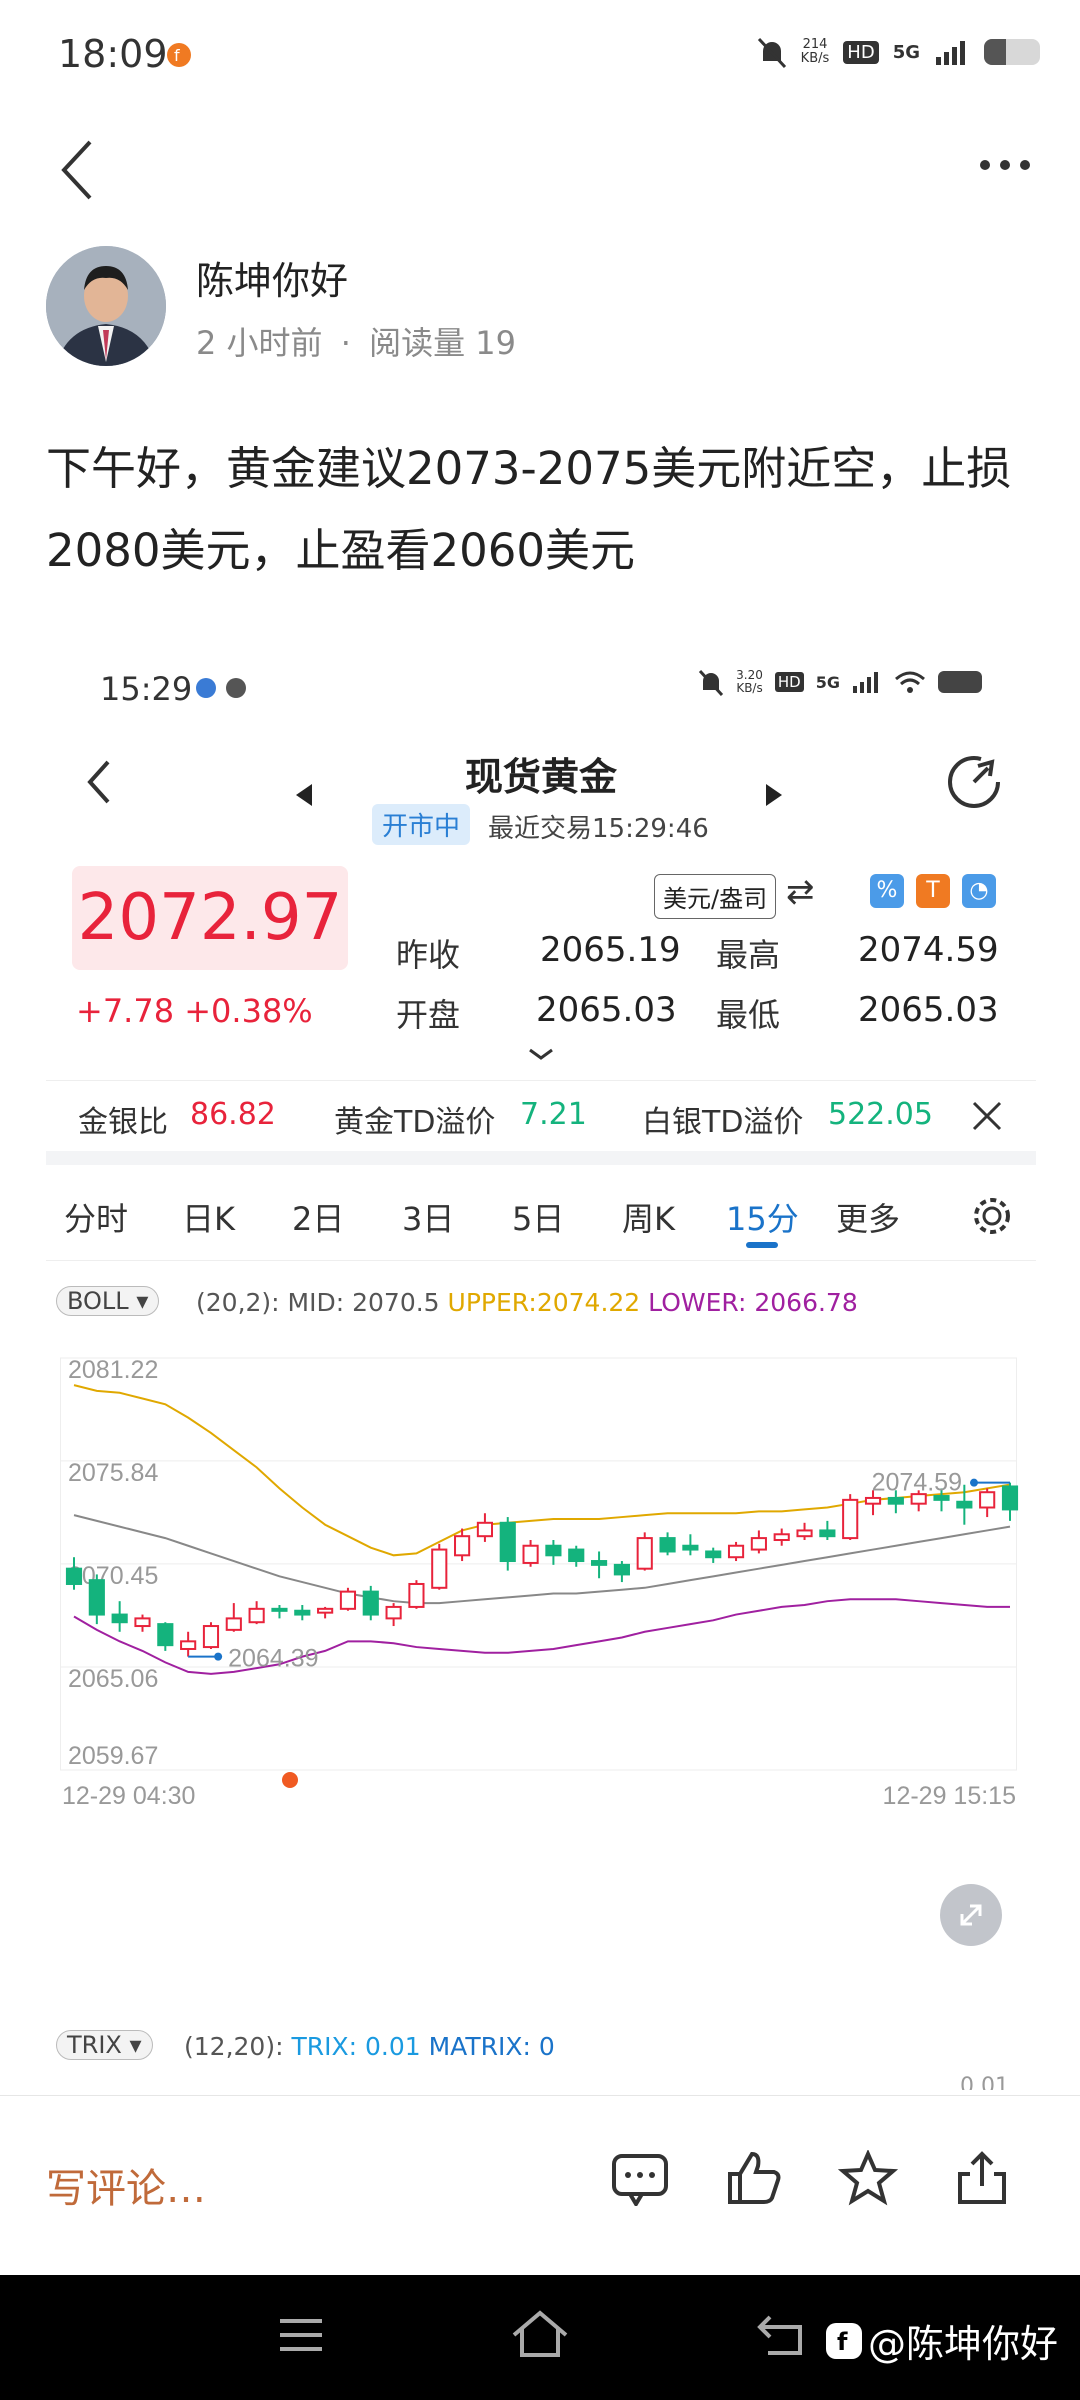 The height and width of the screenshot is (2400, 1080). Describe the element at coordinates (749, 681) in the screenshot. I see `embedded-net-speed: 3.20 KB/s` at that location.